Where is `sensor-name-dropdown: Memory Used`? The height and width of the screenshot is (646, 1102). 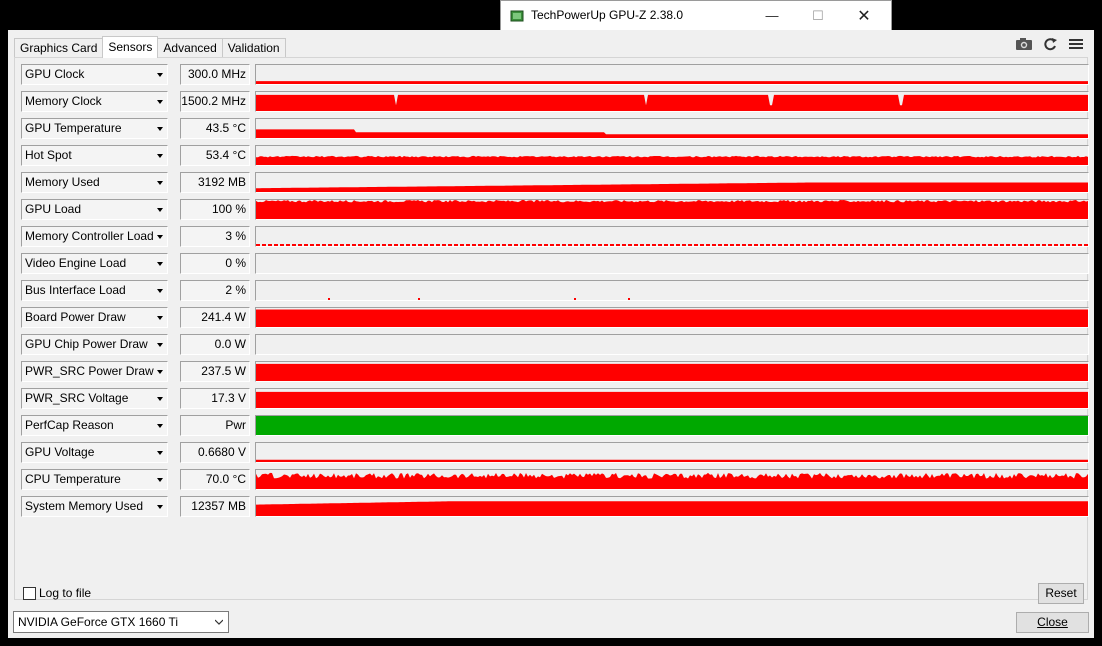 sensor-name-dropdown: Memory Used is located at coordinates (94, 182).